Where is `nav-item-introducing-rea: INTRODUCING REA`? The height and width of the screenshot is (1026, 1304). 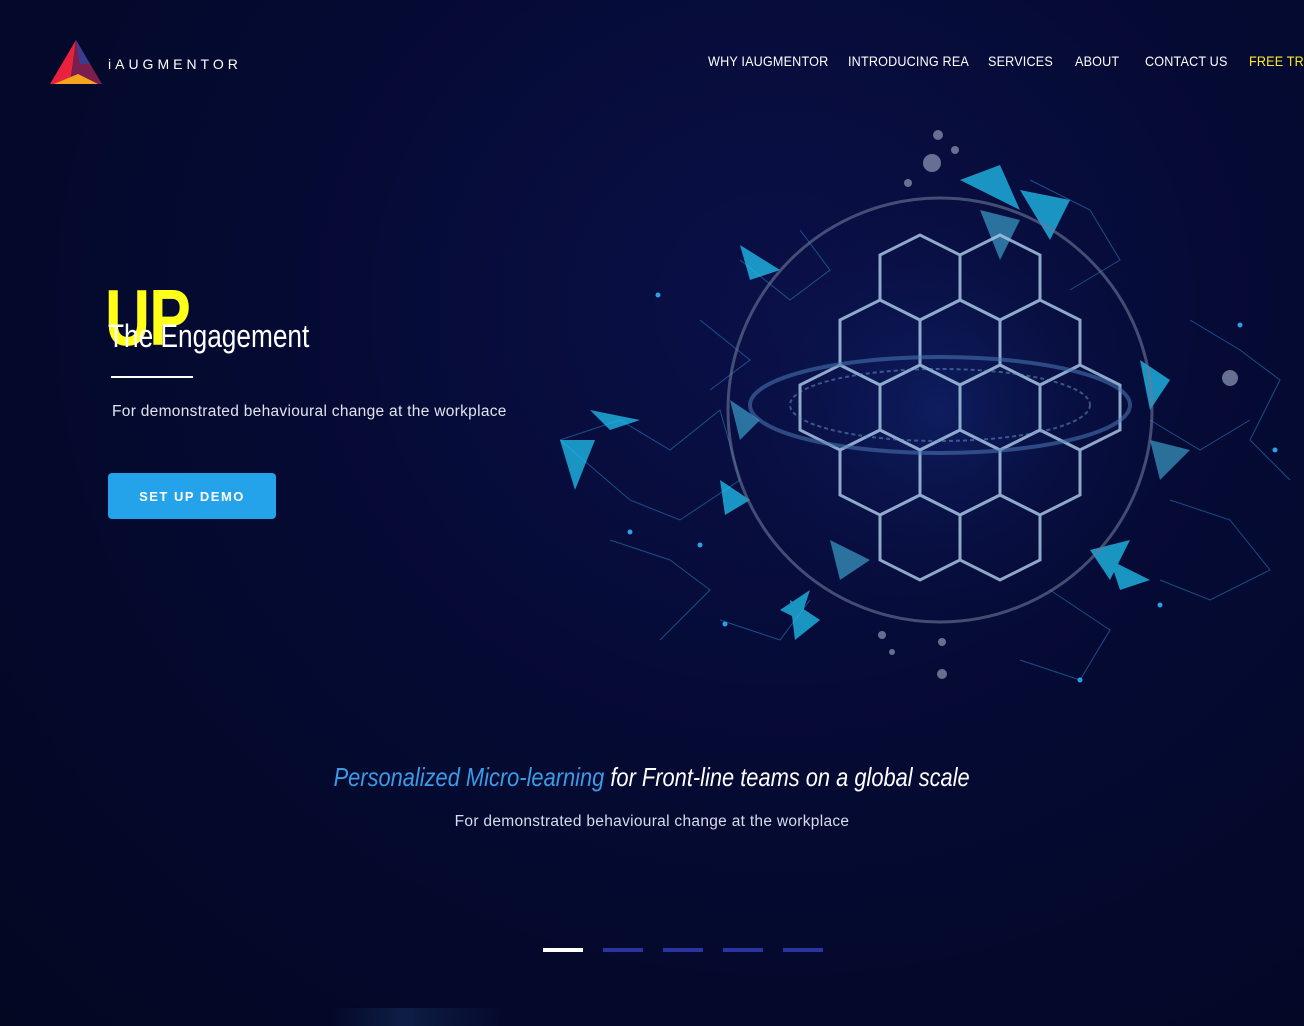 nav-item-introducing-rea: INTRODUCING REA is located at coordinates (911, 61).